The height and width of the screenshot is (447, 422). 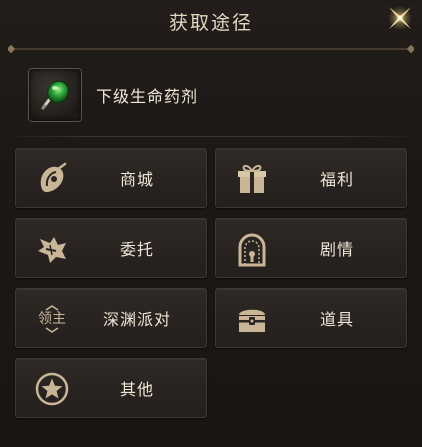 I want to click on gift-icon, so click(x=252, y=178).